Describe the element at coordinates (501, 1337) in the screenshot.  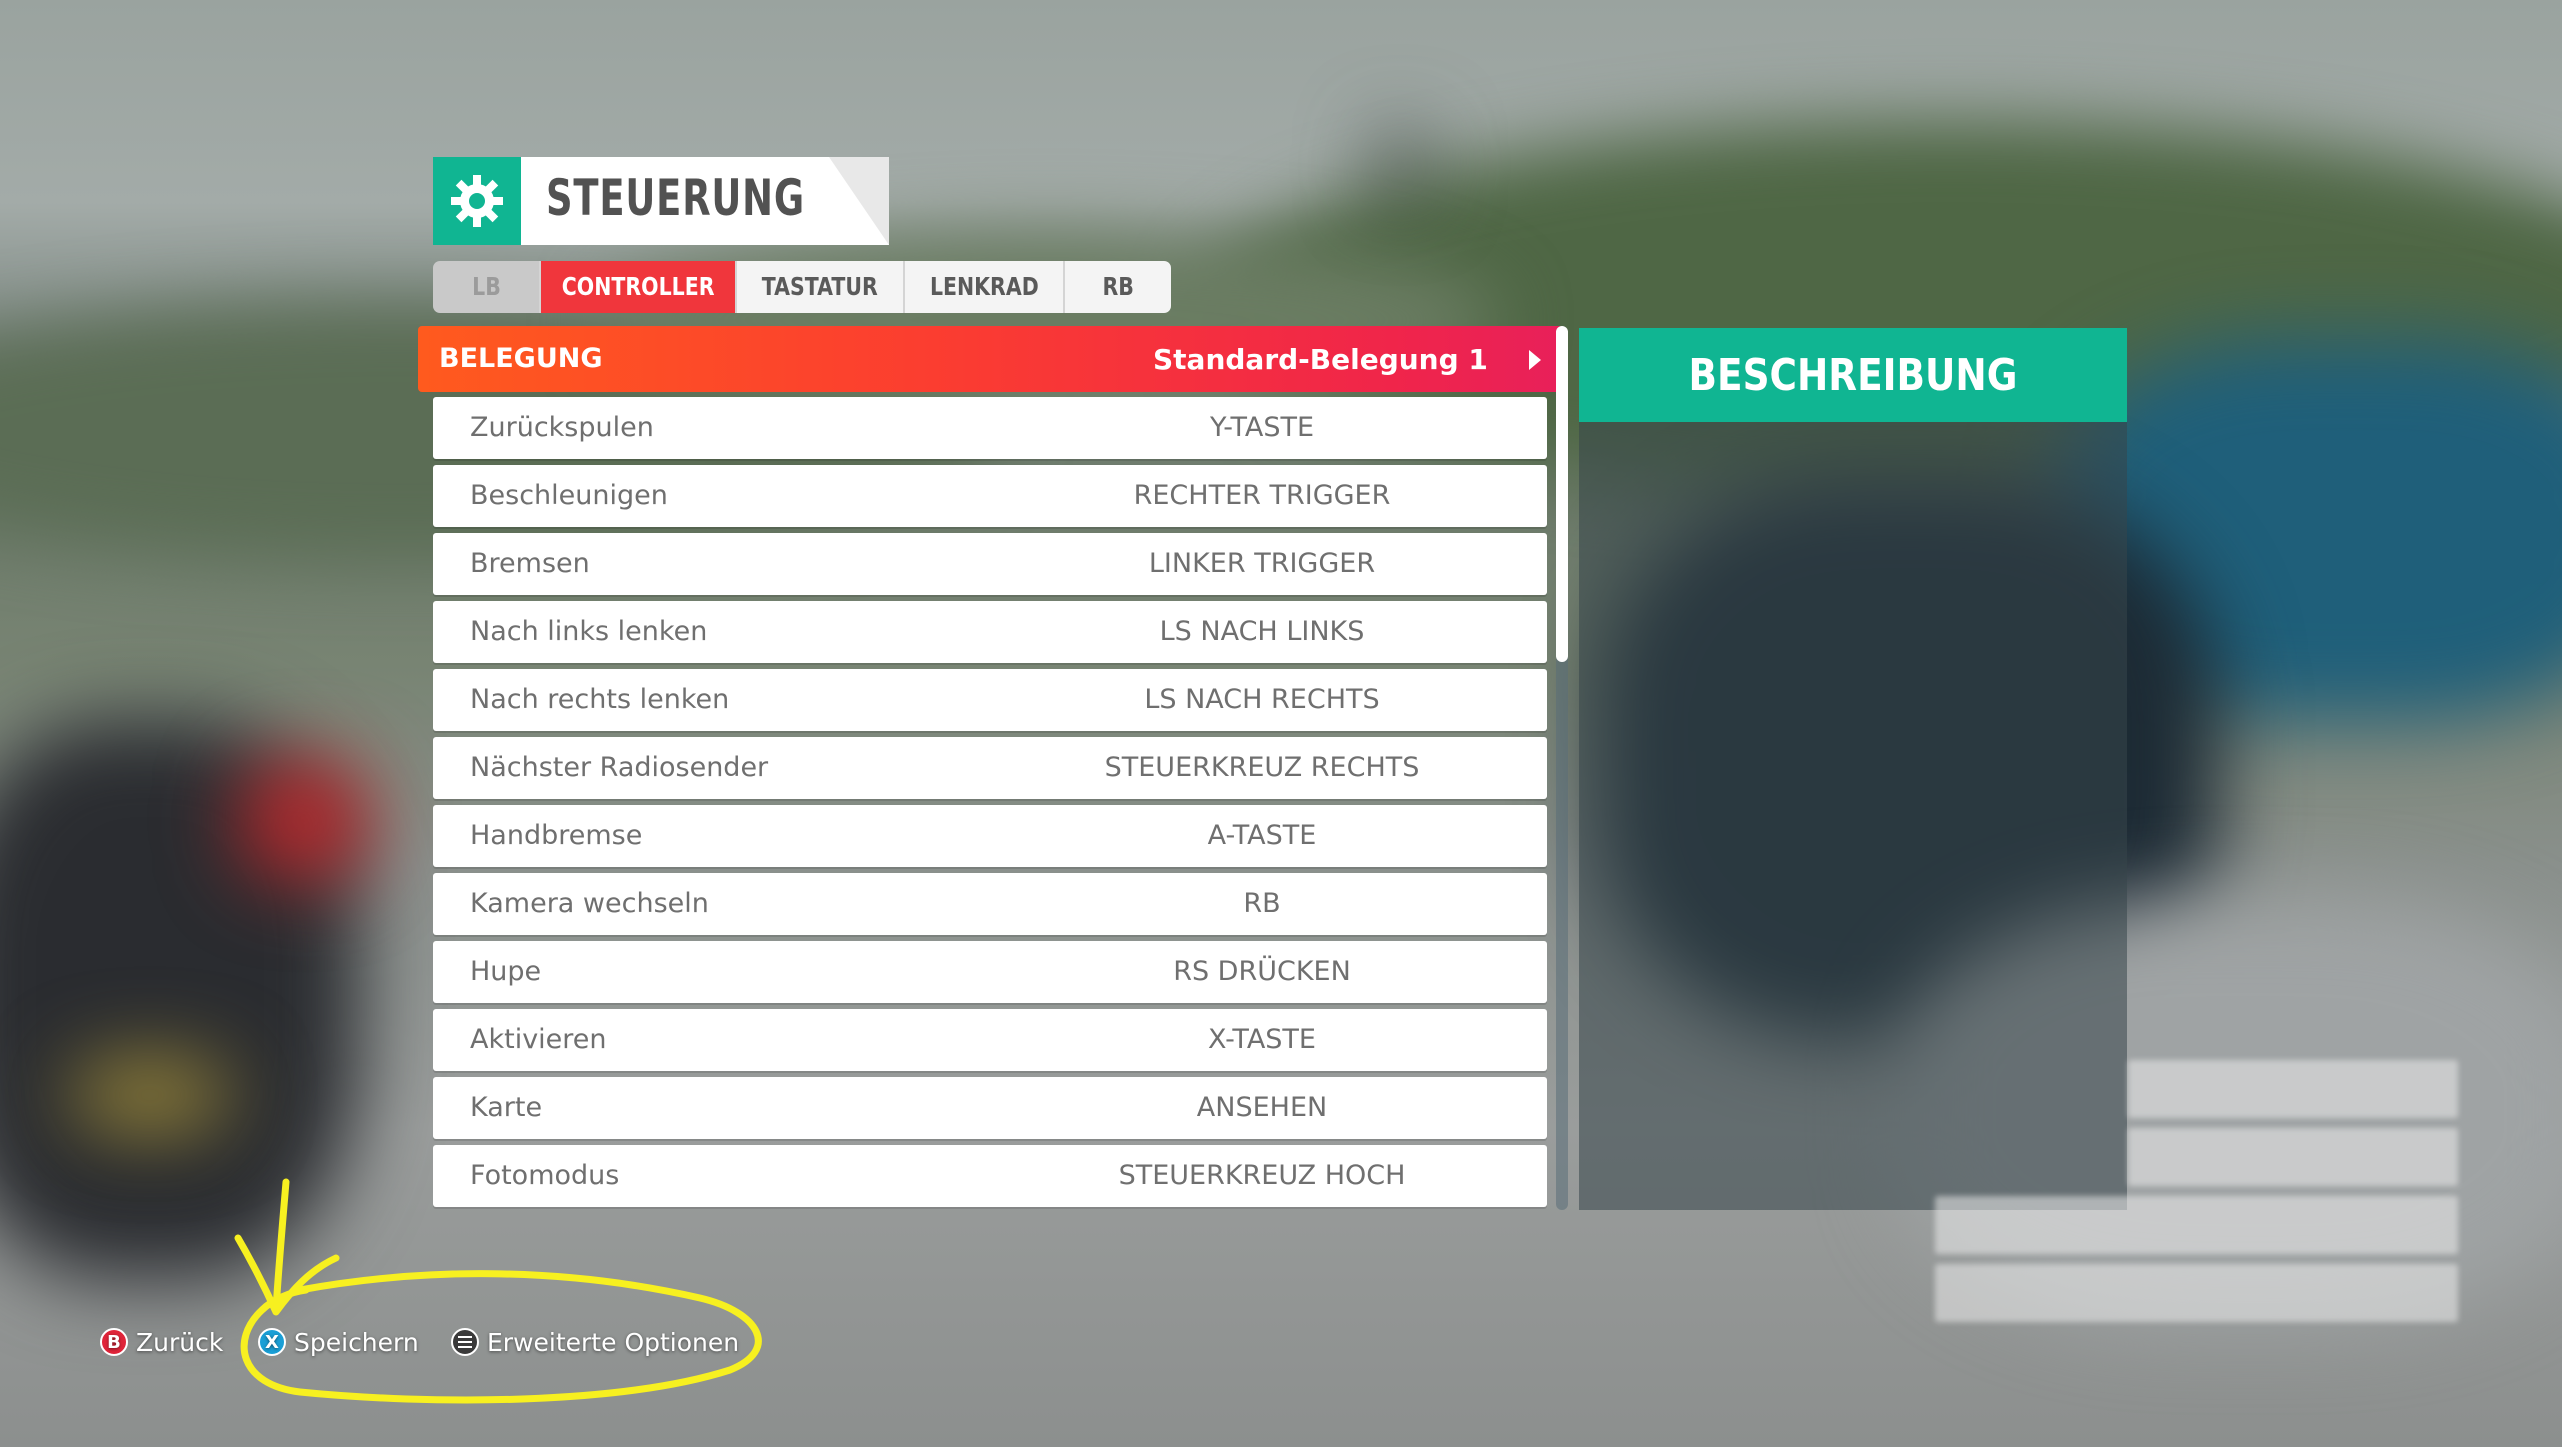
I see `annotation-ellipse` at that location.